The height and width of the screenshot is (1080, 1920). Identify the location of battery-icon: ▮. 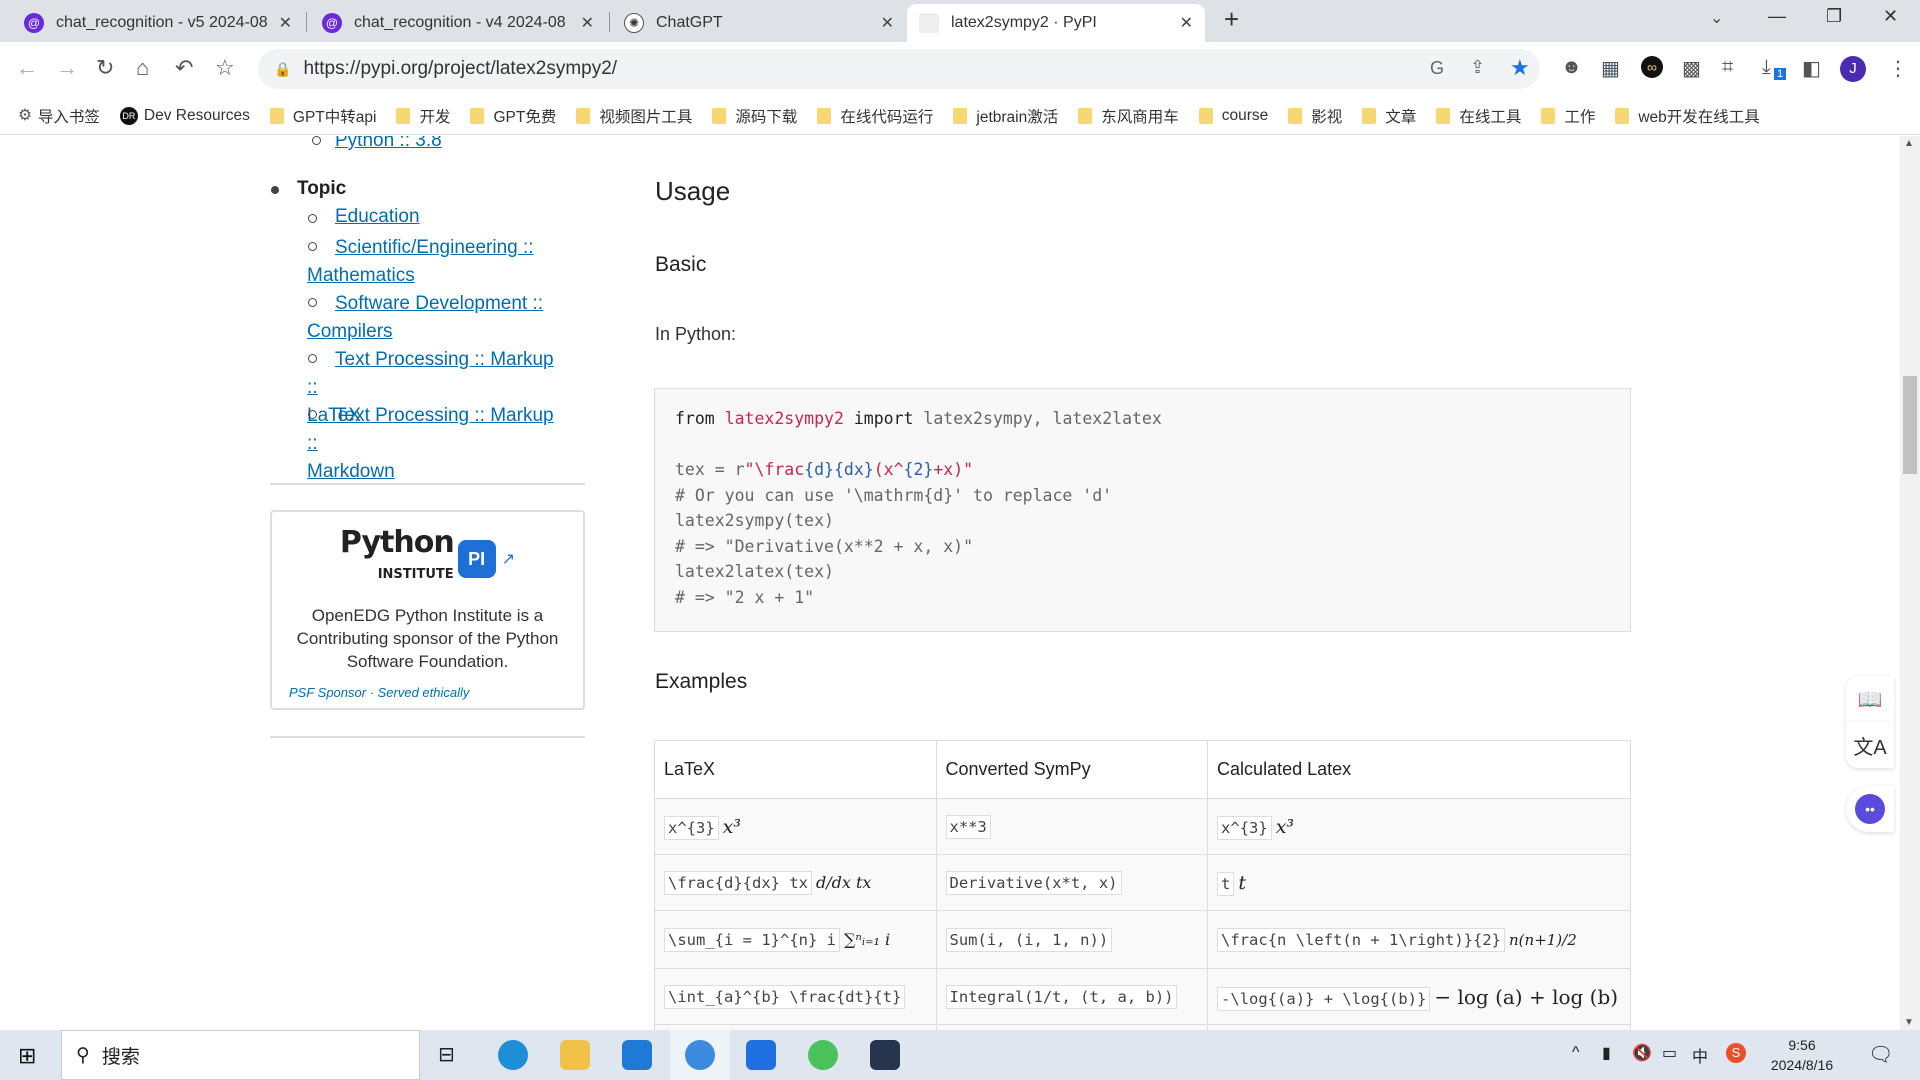
(1606, 1053).